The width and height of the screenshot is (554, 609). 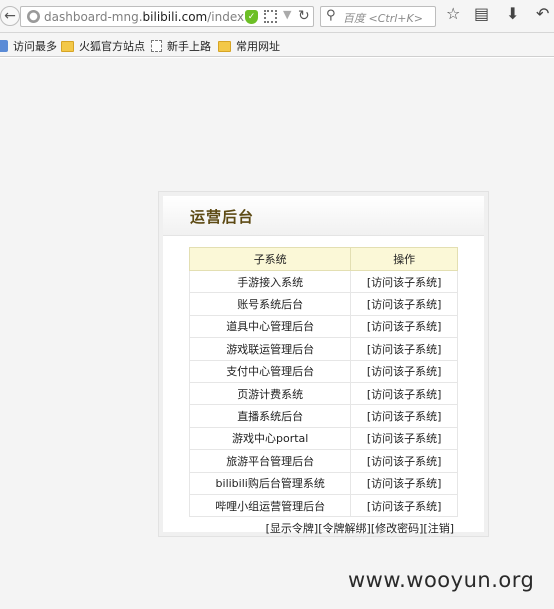 I want to click on reload-icon: ↻, so click(x=304, y=16).